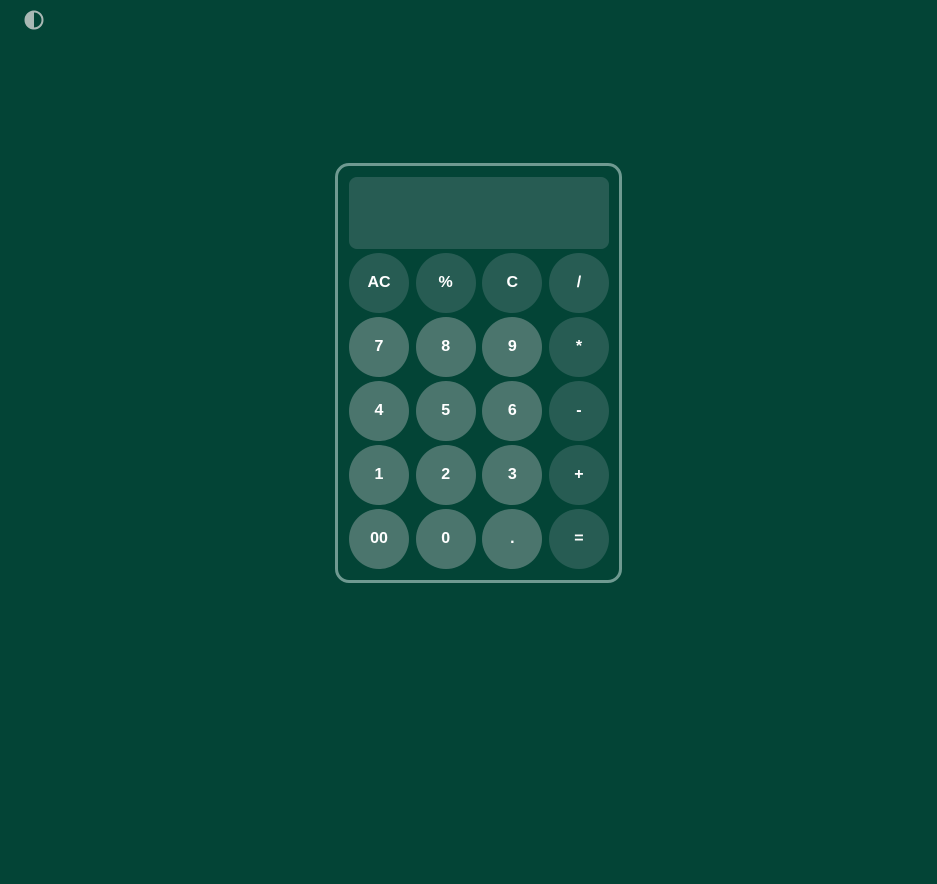  I want to click on digit-3-button: 3, so click(512, 475).